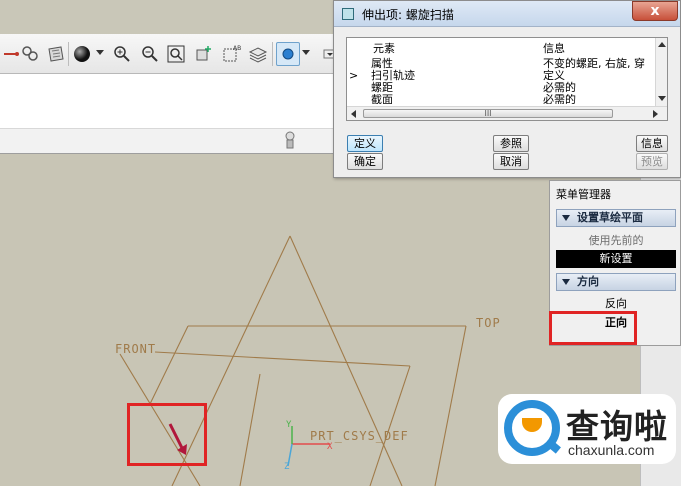 The height and width of the screenshot is (486, 681). Describe the element at coordinates (136, 349) in the screenshot. I see `front-label: FRONT` at that location.